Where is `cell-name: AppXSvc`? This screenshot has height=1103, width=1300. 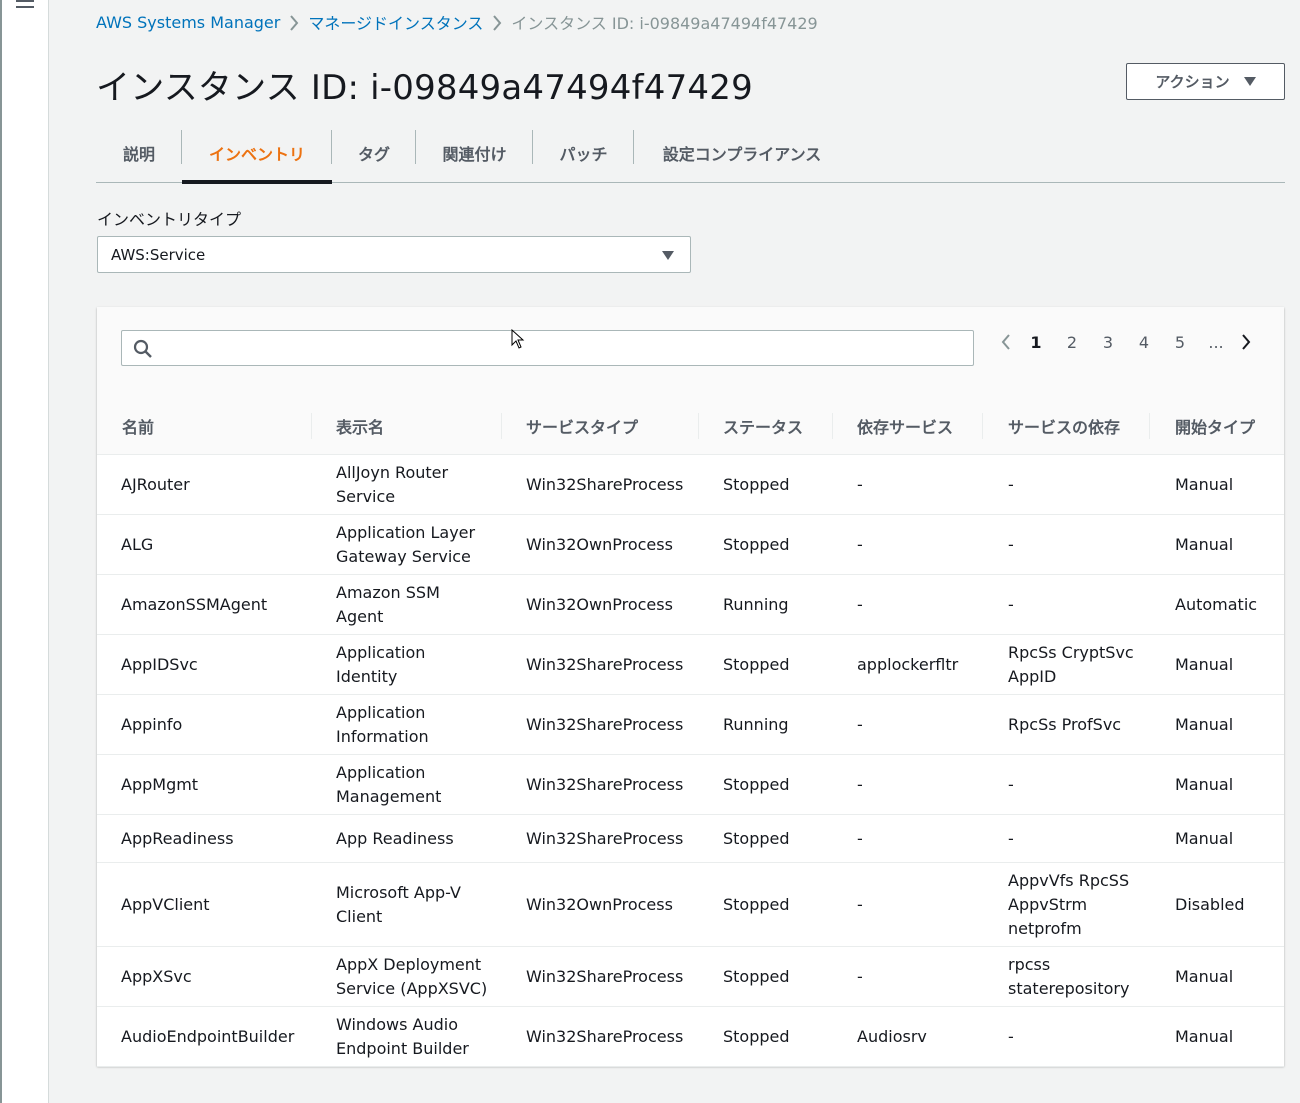
cell-name: AppXSvc is located at coordinates (156, 976).